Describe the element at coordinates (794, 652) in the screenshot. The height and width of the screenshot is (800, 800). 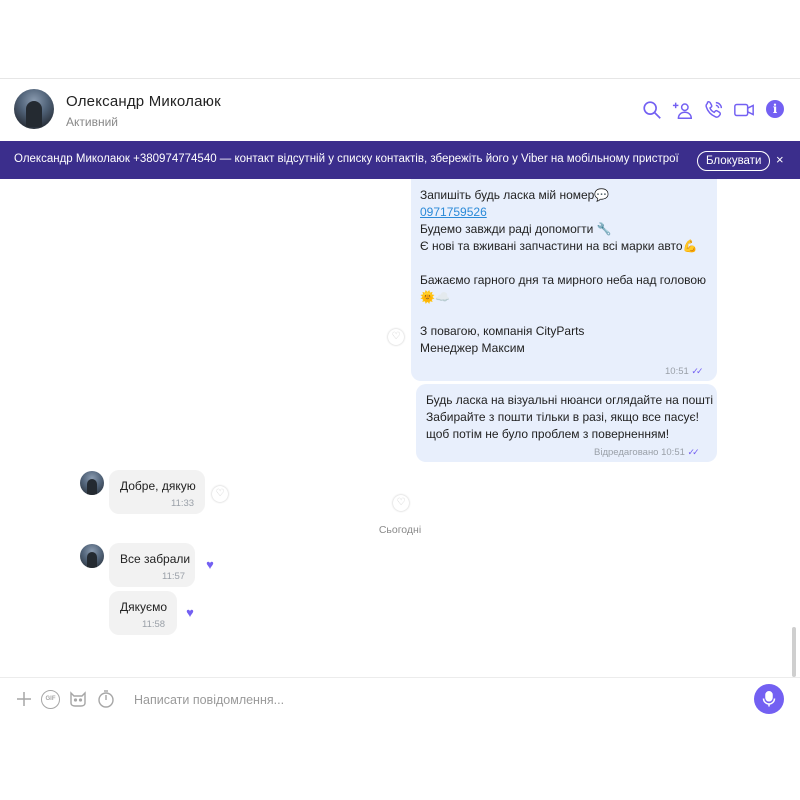
I see `scrollbar` at that location.